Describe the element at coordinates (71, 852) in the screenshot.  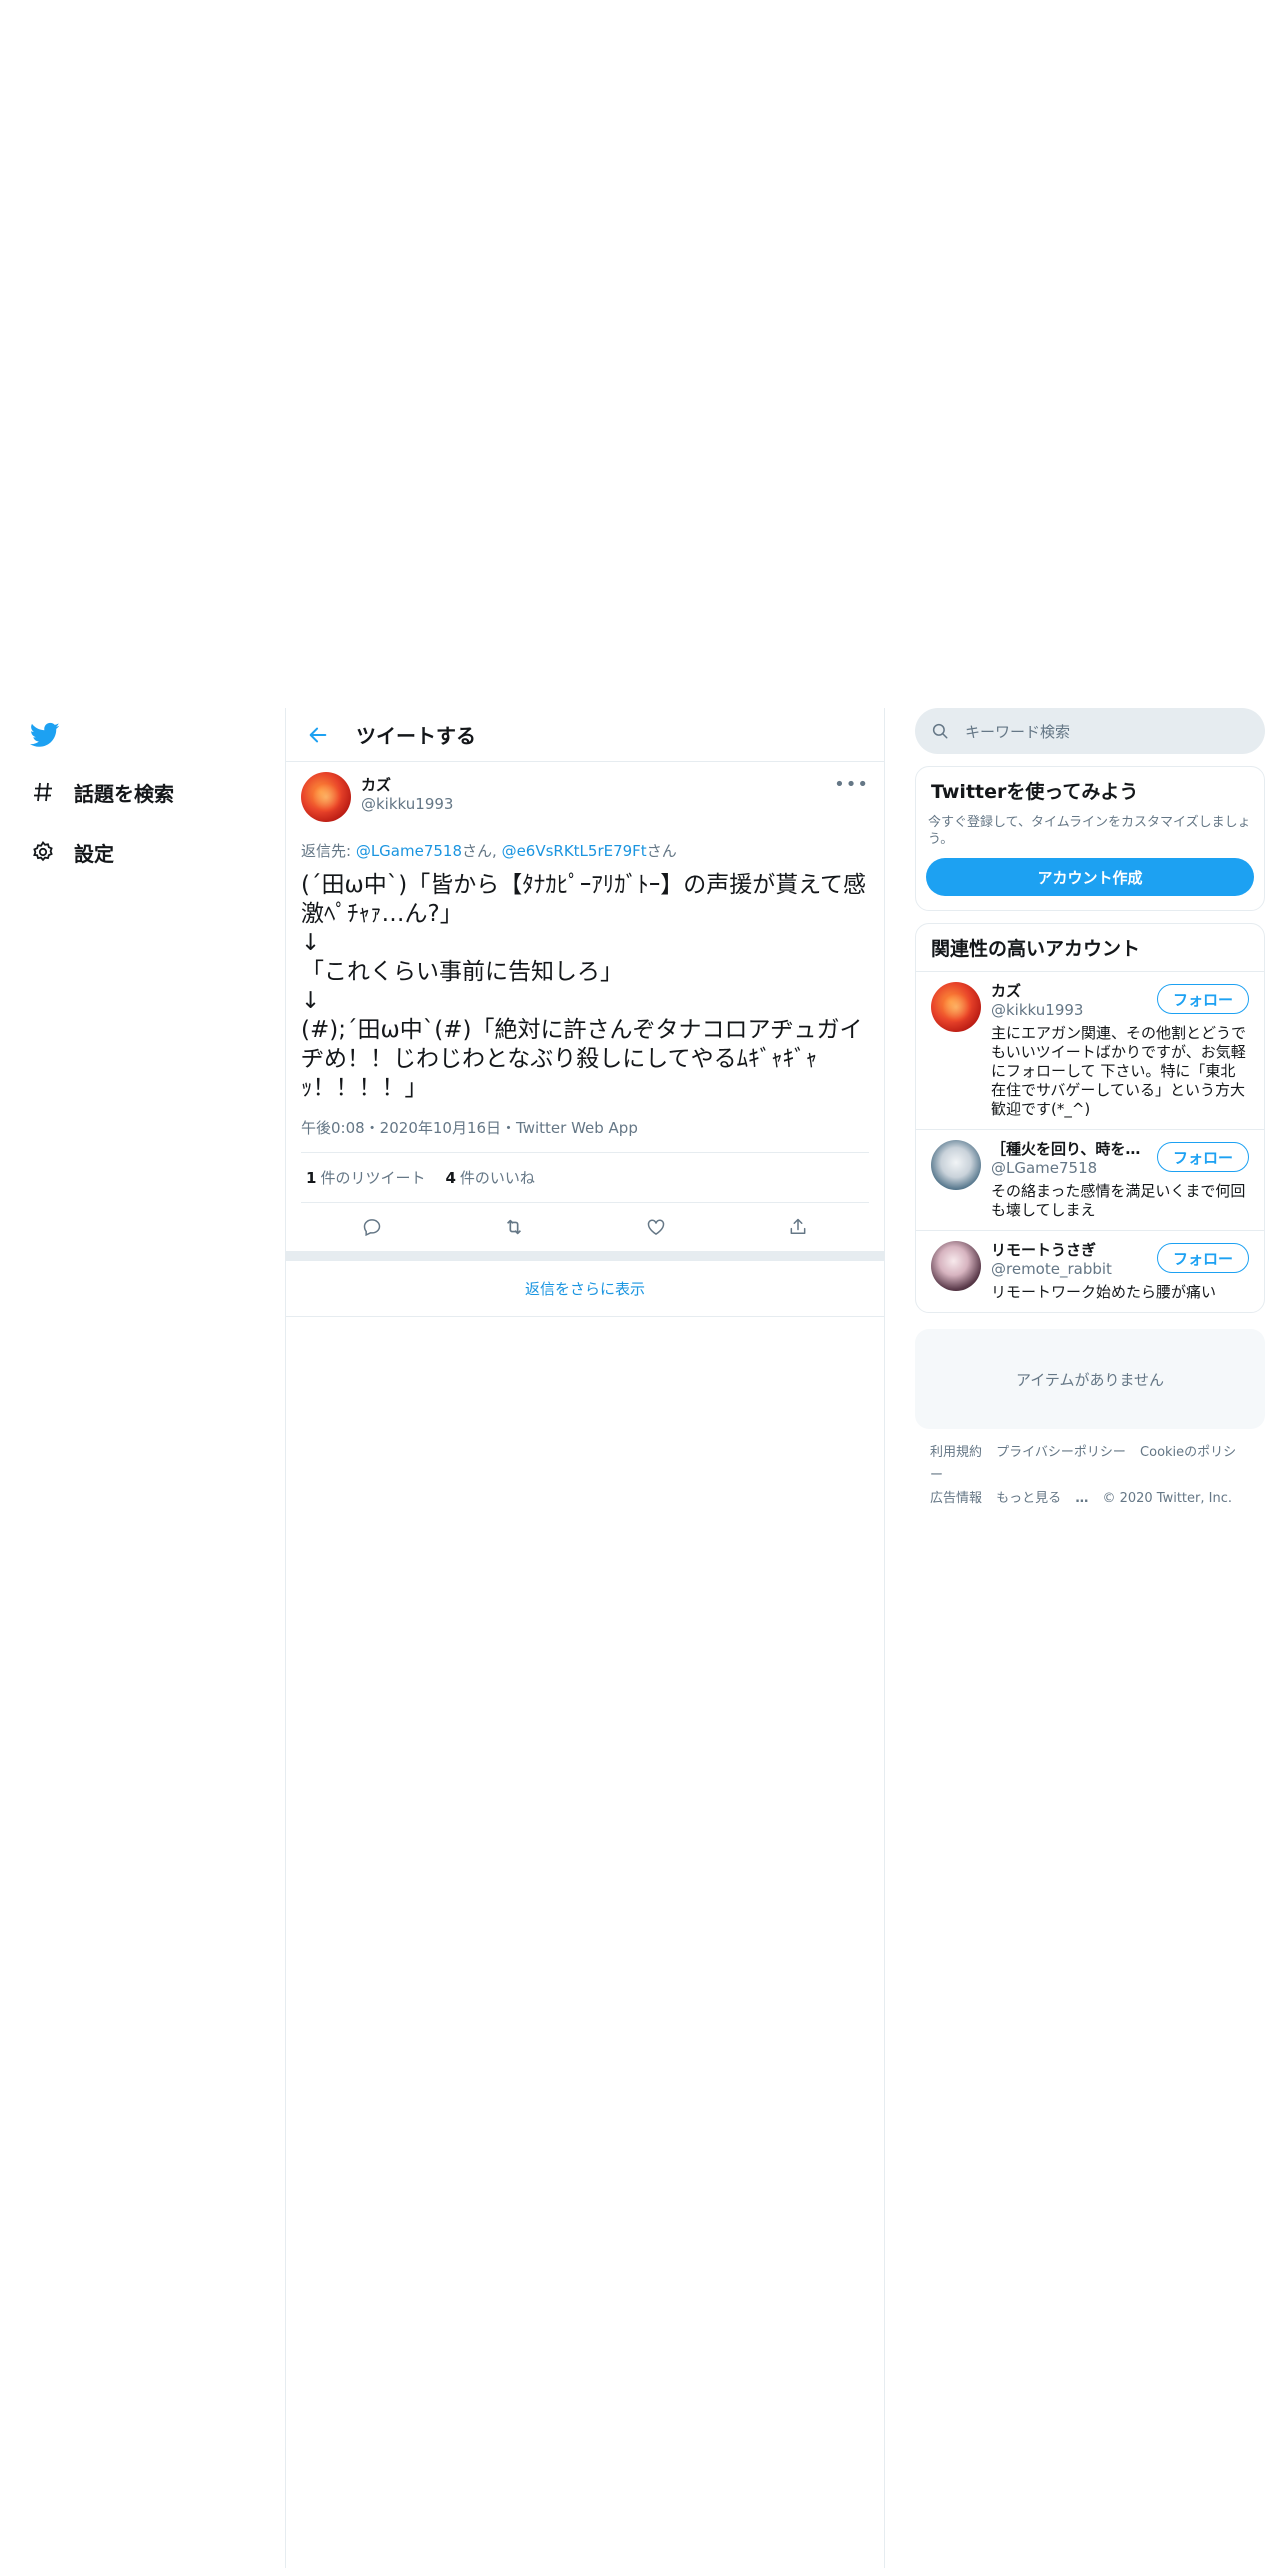
I see `nav-item-settings: 設定` at that location.